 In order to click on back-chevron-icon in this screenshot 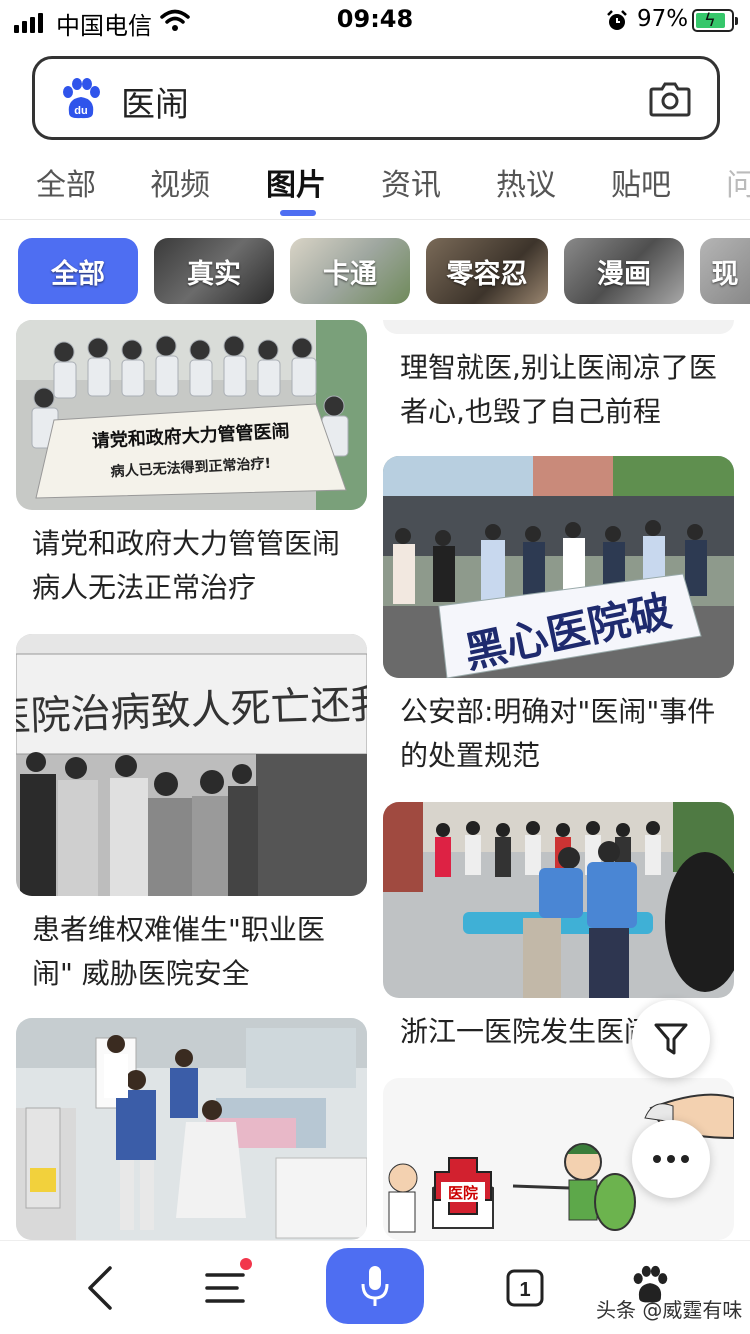, I will do `click(100, 1288)`.